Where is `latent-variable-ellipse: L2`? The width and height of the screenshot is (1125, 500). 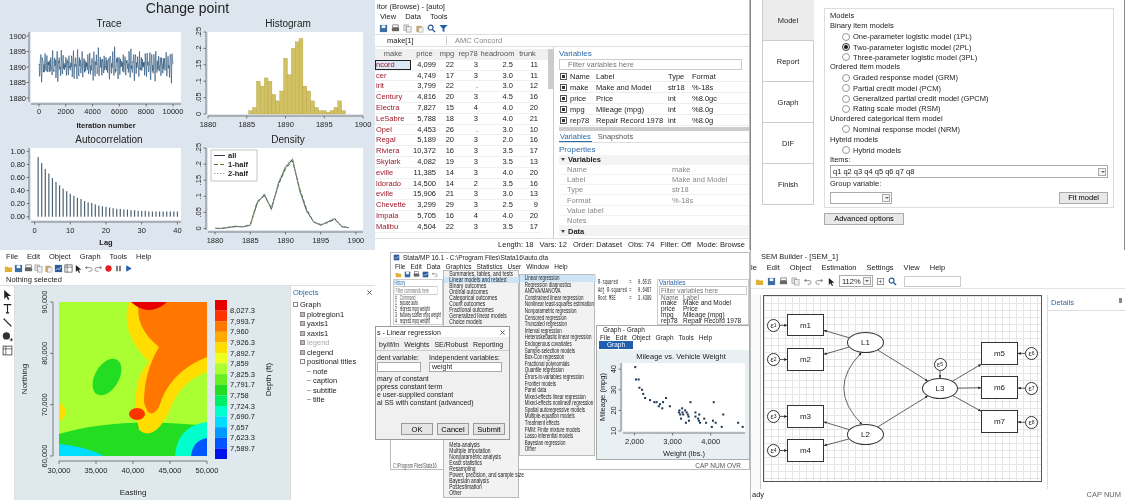 latent-variable-ellipse: L2 is located at coordinates (865, 434).